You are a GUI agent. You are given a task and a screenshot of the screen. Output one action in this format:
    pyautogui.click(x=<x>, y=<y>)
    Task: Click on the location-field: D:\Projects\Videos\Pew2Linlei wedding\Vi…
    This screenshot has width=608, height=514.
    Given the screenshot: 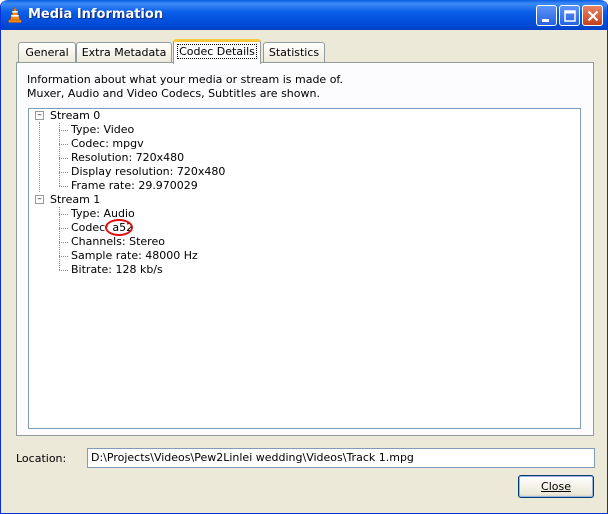 What is the action you would take?
    pyautogui.click(x=341, y=458)
    